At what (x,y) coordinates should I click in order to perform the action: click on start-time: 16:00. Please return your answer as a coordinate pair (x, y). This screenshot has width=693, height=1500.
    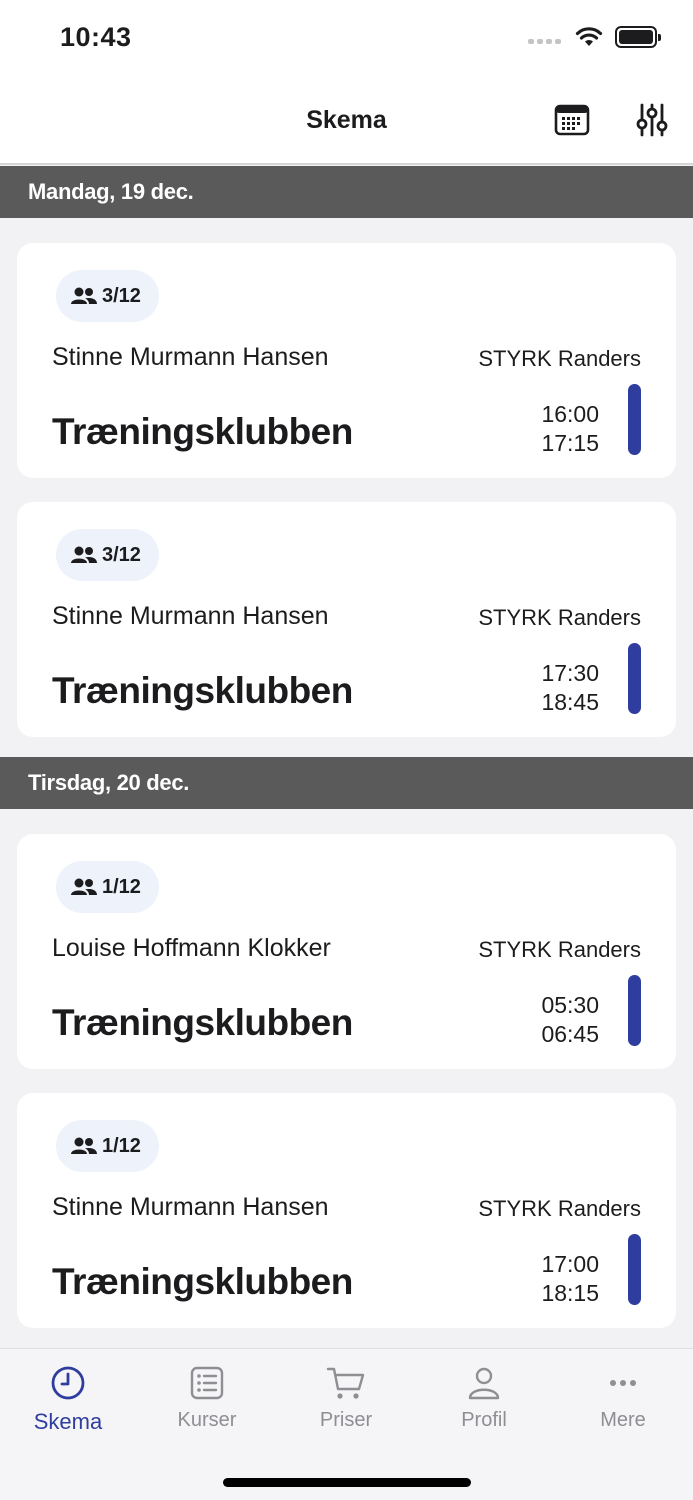
    Looking at the image, I should click on (570, 414).